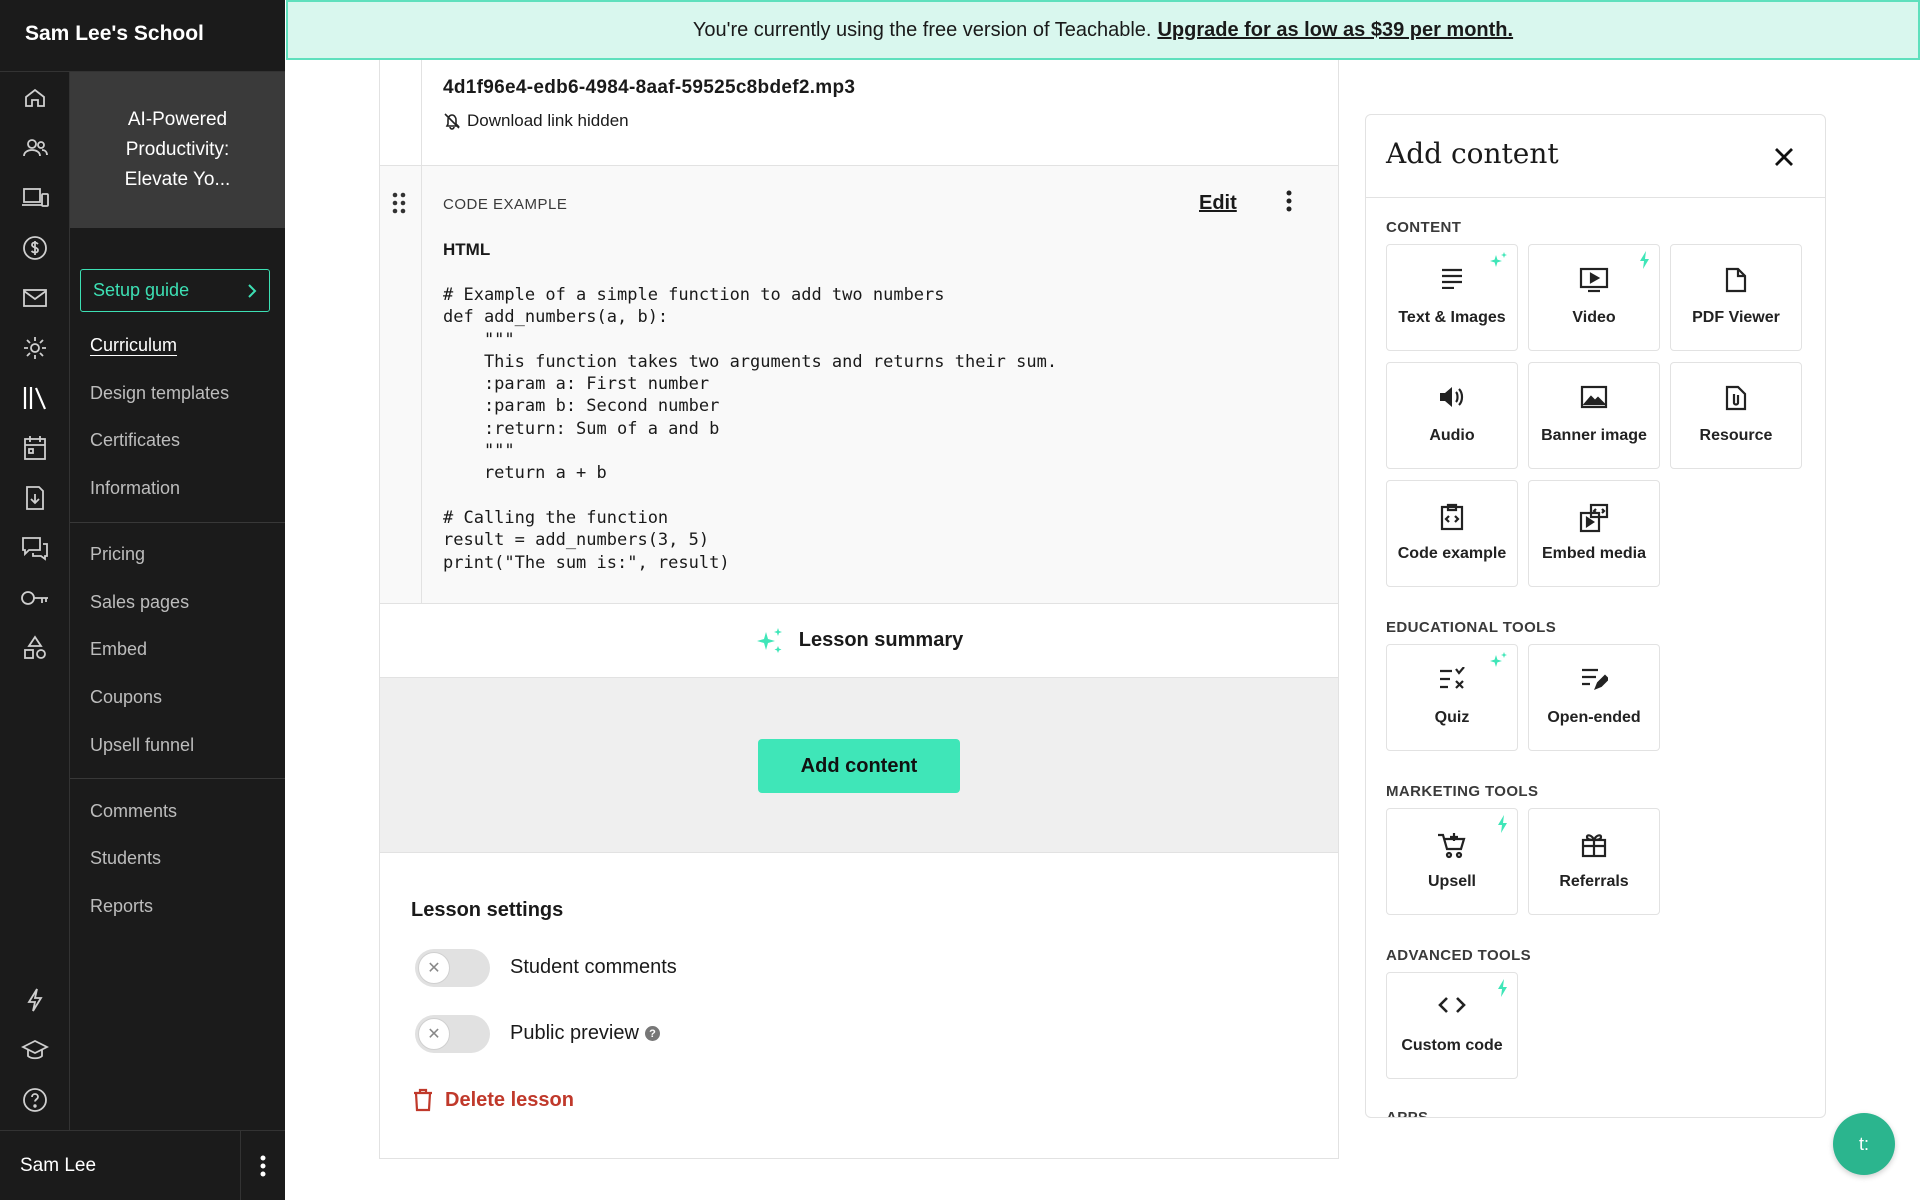  I want to click on tile-video: Video, so click(1594, 297).